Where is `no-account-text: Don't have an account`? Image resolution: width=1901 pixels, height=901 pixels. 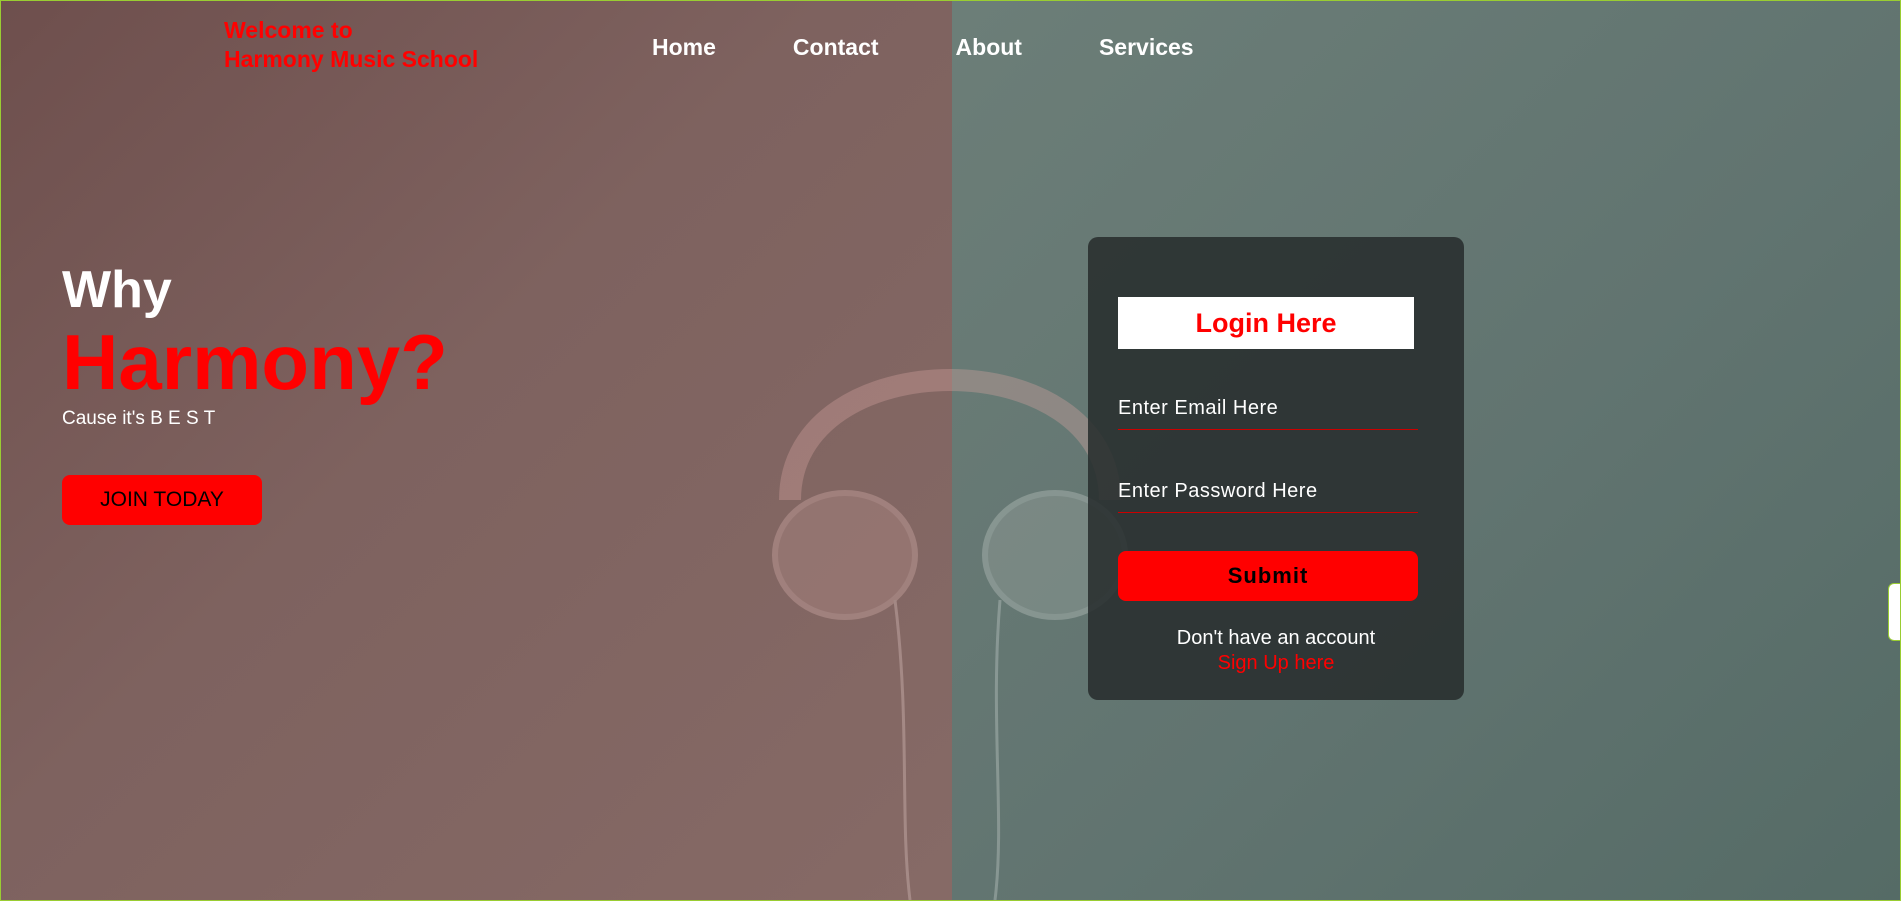
no-account-text: Don't have an account is located at coordinates (1276, 638).